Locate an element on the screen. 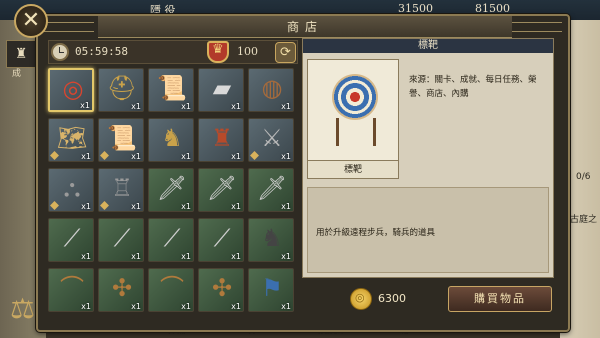 Image resolution: width=600 pixels, height=338 pixels. shop-item-slot: ▰ x1 is located at coordinates (221, 90).